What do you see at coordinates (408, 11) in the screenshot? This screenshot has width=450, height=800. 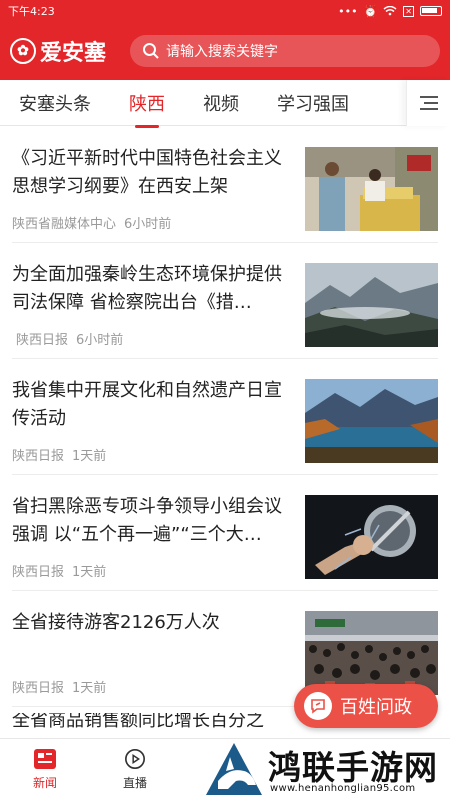 I see `sim-icon: ✕` at bounding box center [408, 11].